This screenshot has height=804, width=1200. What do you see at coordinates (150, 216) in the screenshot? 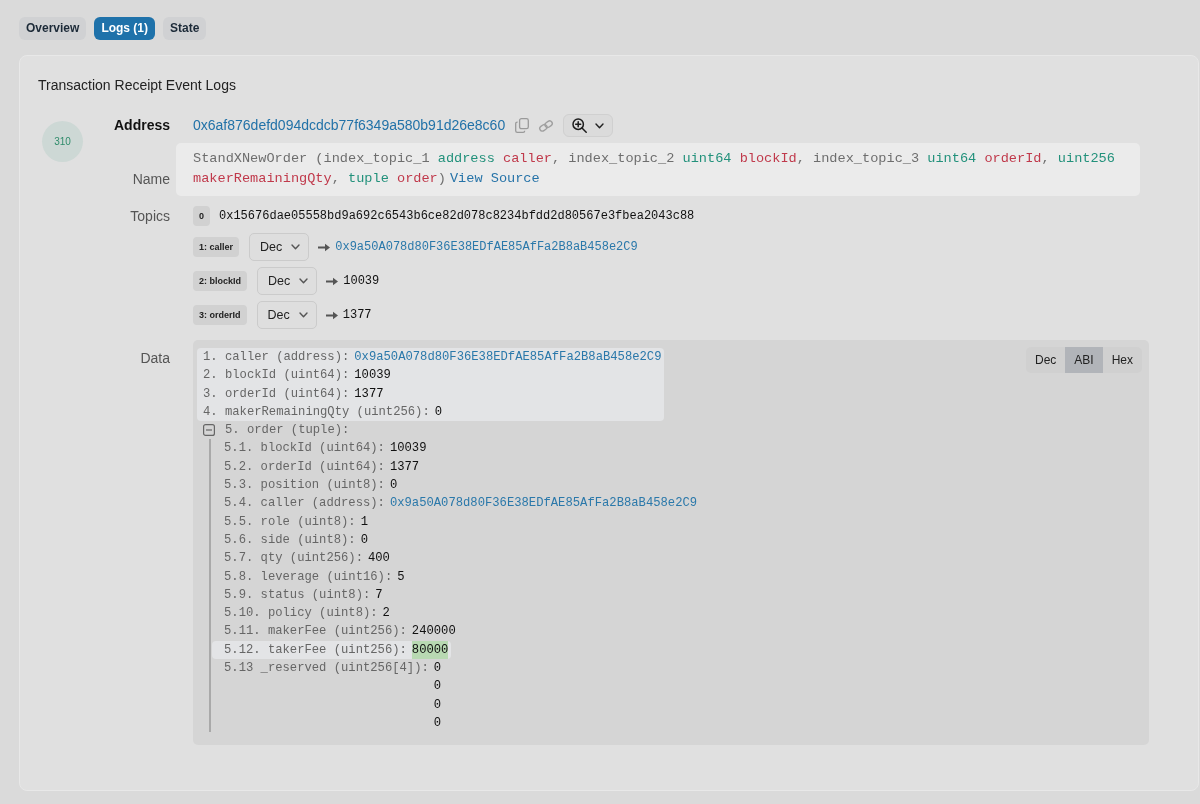
I see `row-label: Topics` at bounding box center [150, 216].